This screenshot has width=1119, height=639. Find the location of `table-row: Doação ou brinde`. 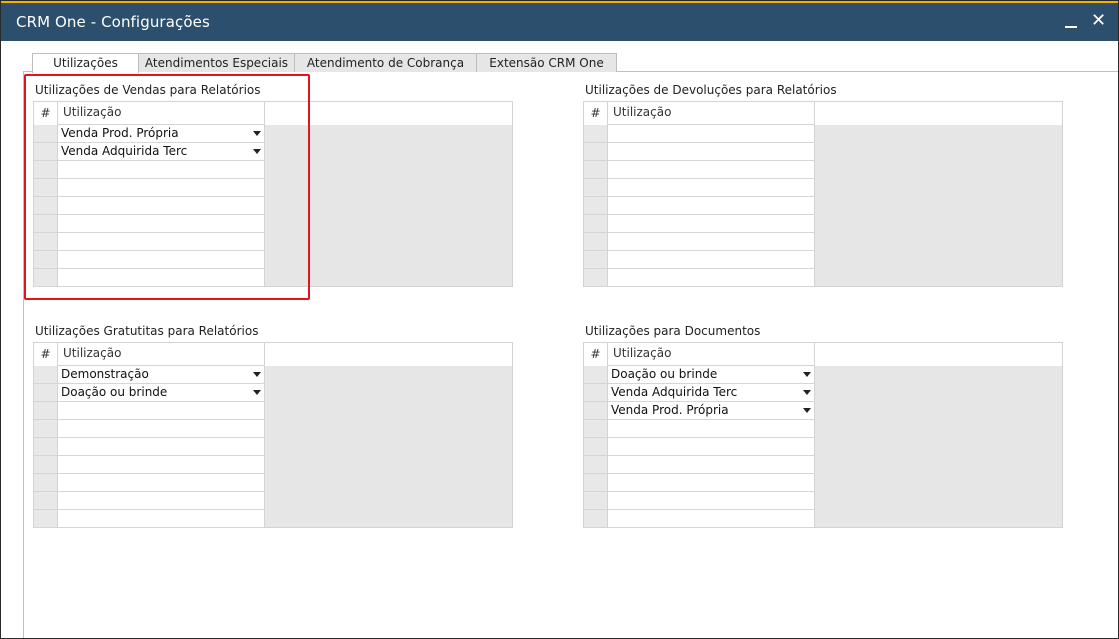

table-row: Doação ou brinde is located at coordinates (149, 393).